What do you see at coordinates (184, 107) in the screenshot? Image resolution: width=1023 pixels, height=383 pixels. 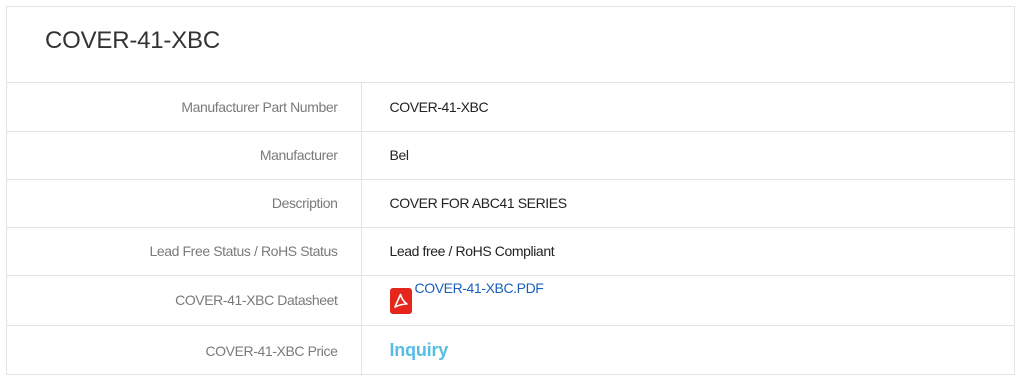 I see `spec-label: Manufacturer Part Number` at bounding box center [184, 107].